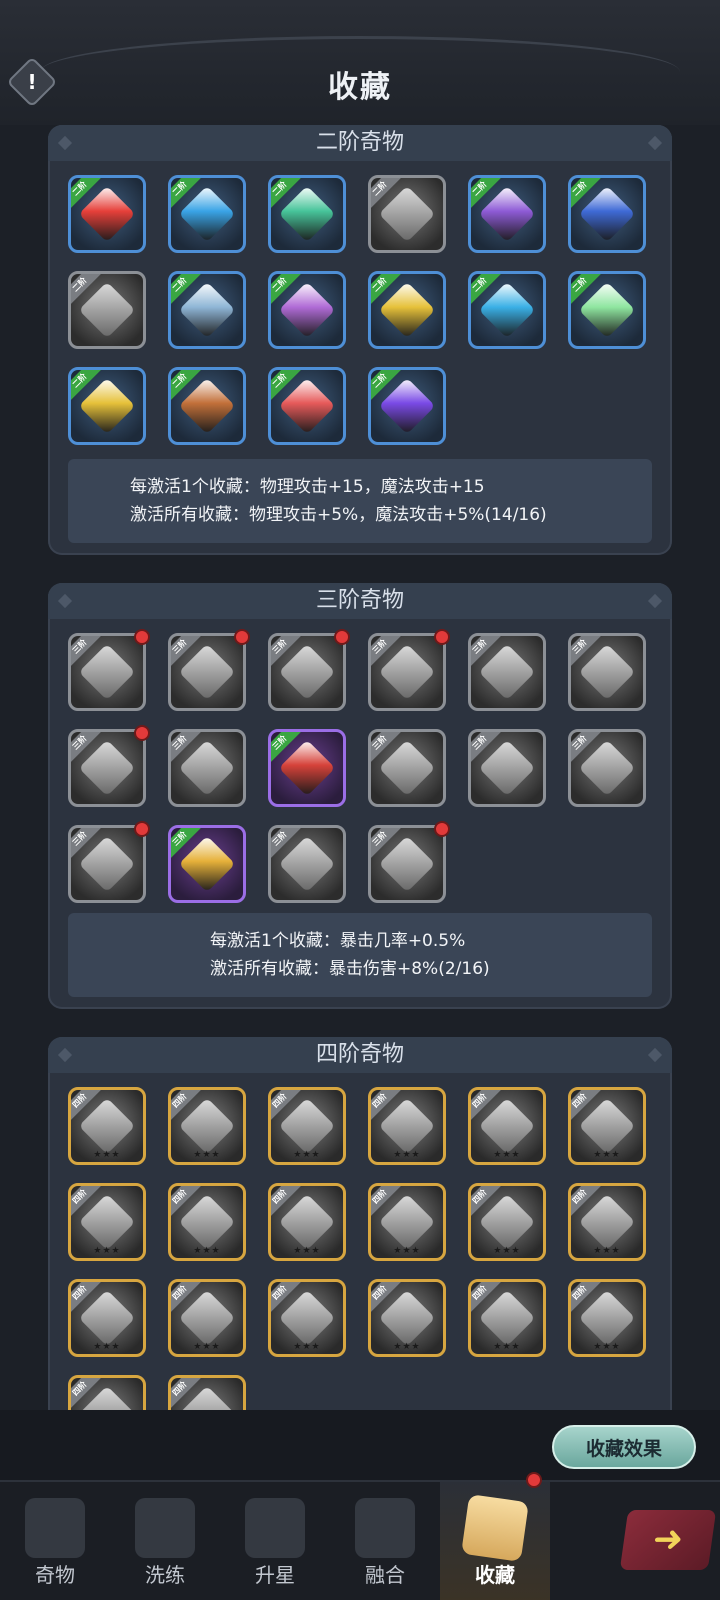 The image size is (720, 1600). What do you see at coordinates (55, 1575) in the screenshot?
I see `nav-label: 奇物` at bounding box center [55, 1575].